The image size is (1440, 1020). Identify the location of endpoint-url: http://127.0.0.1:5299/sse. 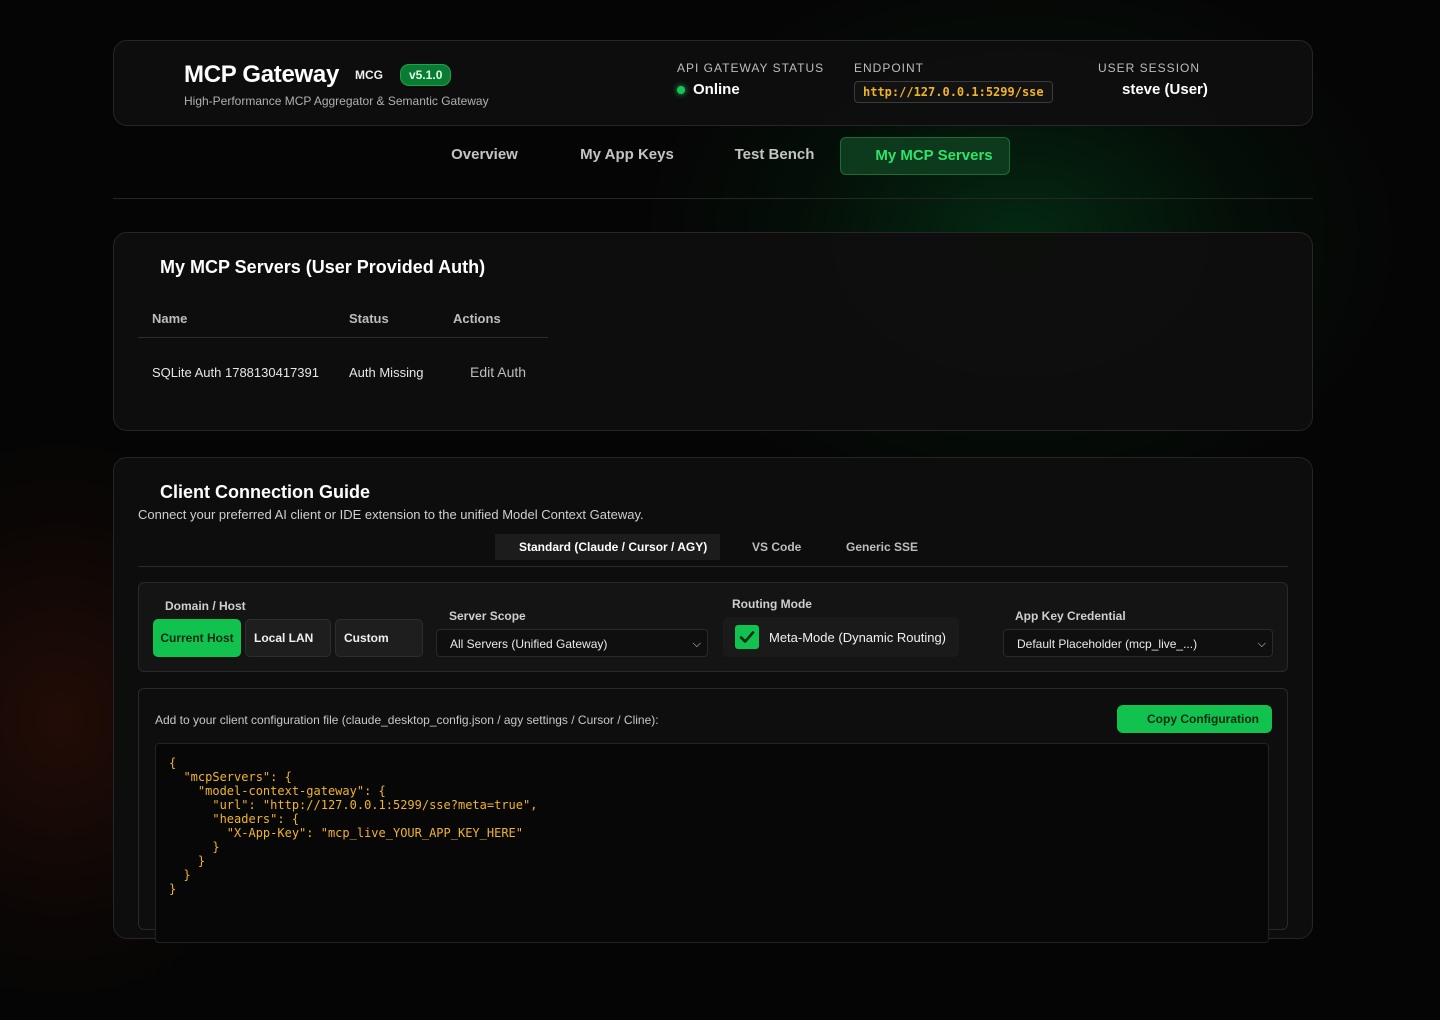
(953, 92).